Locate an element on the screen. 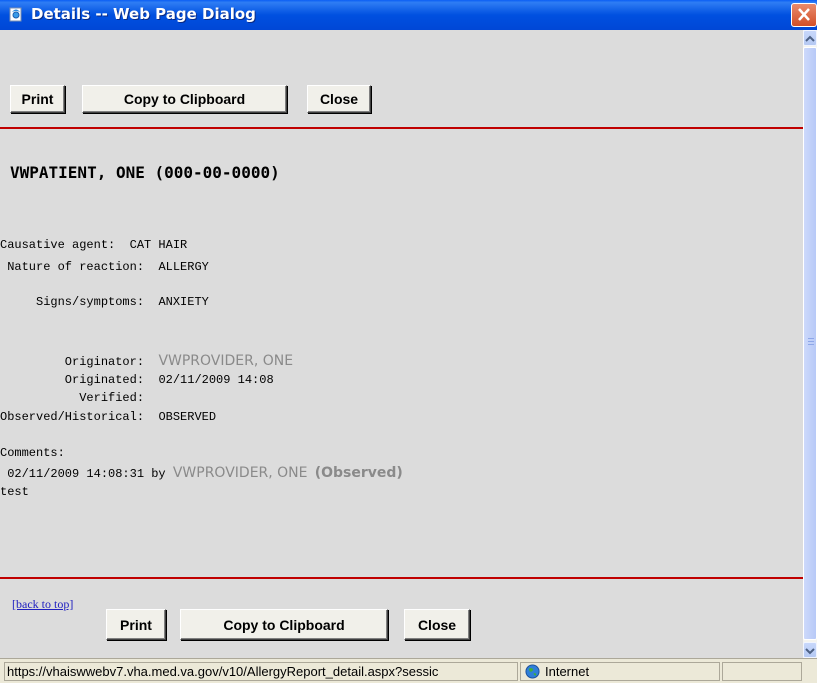 The image size is (817, 683). scroll-thumb is located at coordinates (810, 343).